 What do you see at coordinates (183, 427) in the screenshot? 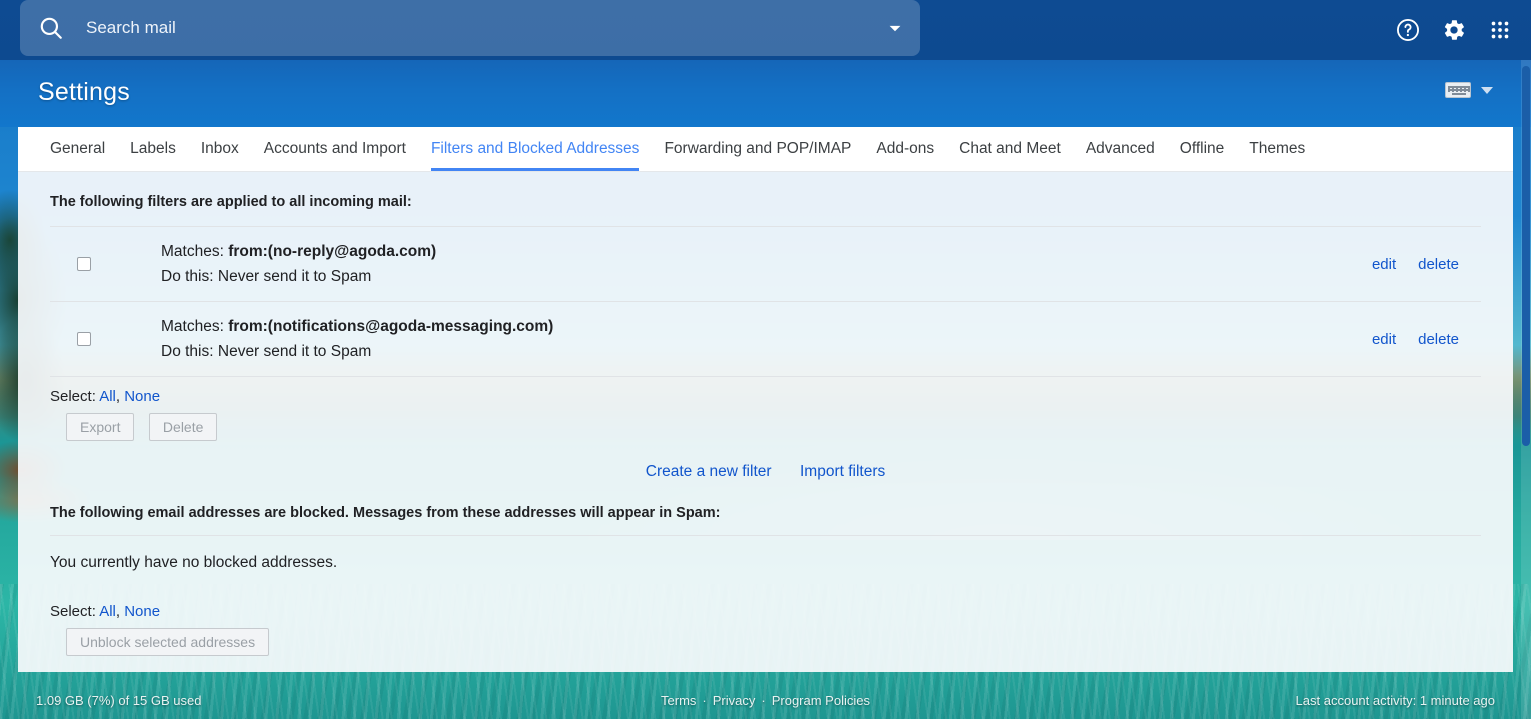
I see `delete-filters-button: Delete` at bounding box center [183, 427].